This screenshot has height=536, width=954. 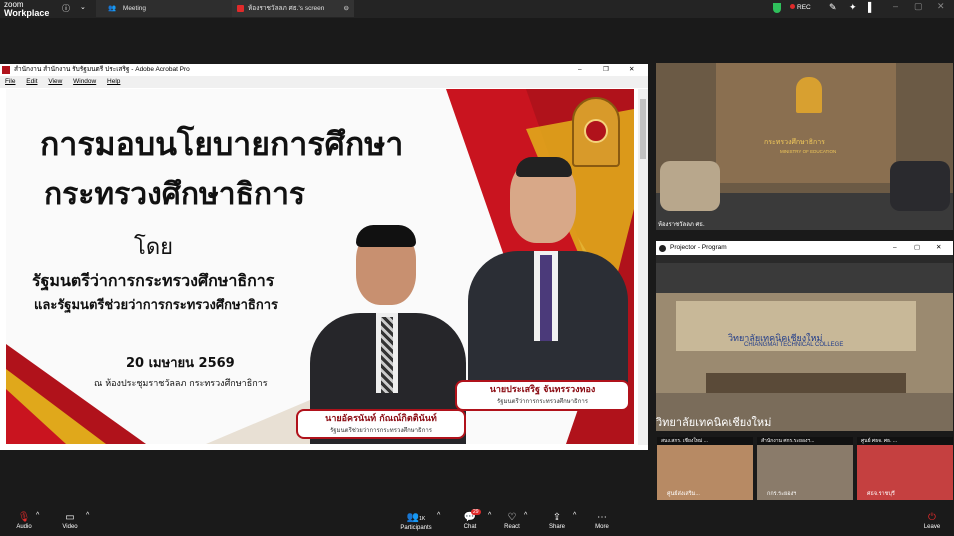 I want to click on scroll-thumb, so click(x=643, y=129).